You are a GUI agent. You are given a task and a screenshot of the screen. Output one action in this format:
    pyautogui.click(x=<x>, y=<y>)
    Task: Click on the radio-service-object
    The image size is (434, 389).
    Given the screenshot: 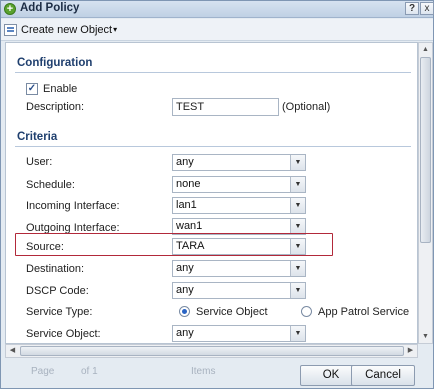 What is the action you would take?
    pyautogui.click(x=184, y=311)
    